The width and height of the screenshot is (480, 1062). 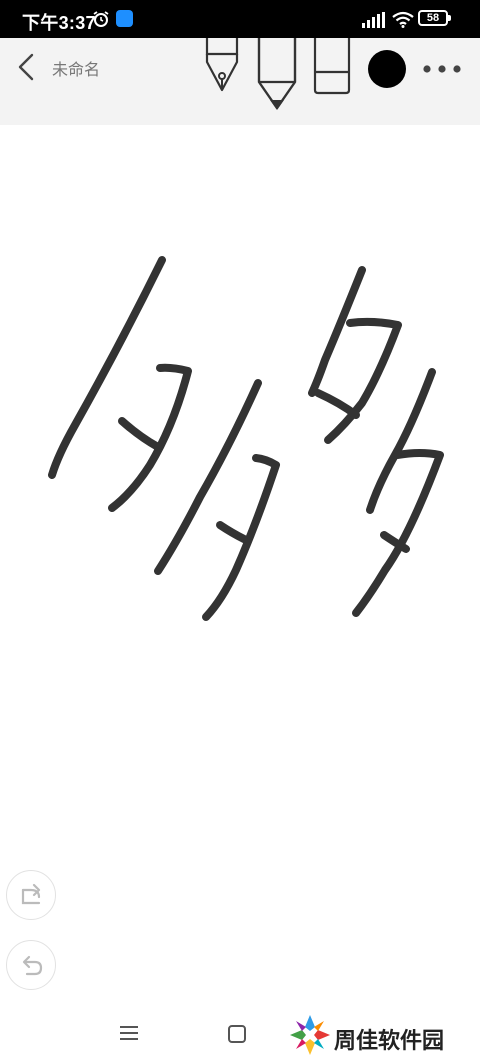 What do you see at coordinates (310, 1035) in the screenshot?
I see `watermark-logo-icon` at bounding box center [310, 1035].